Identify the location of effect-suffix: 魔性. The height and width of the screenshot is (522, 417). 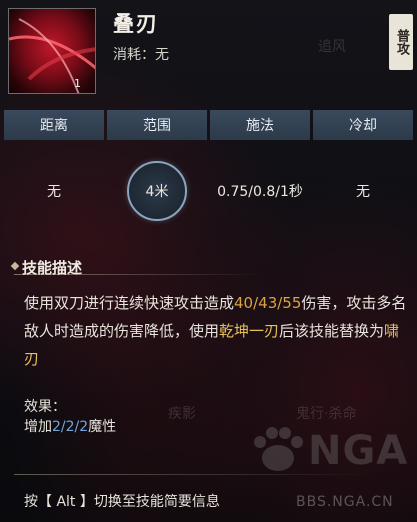
(102, 427).